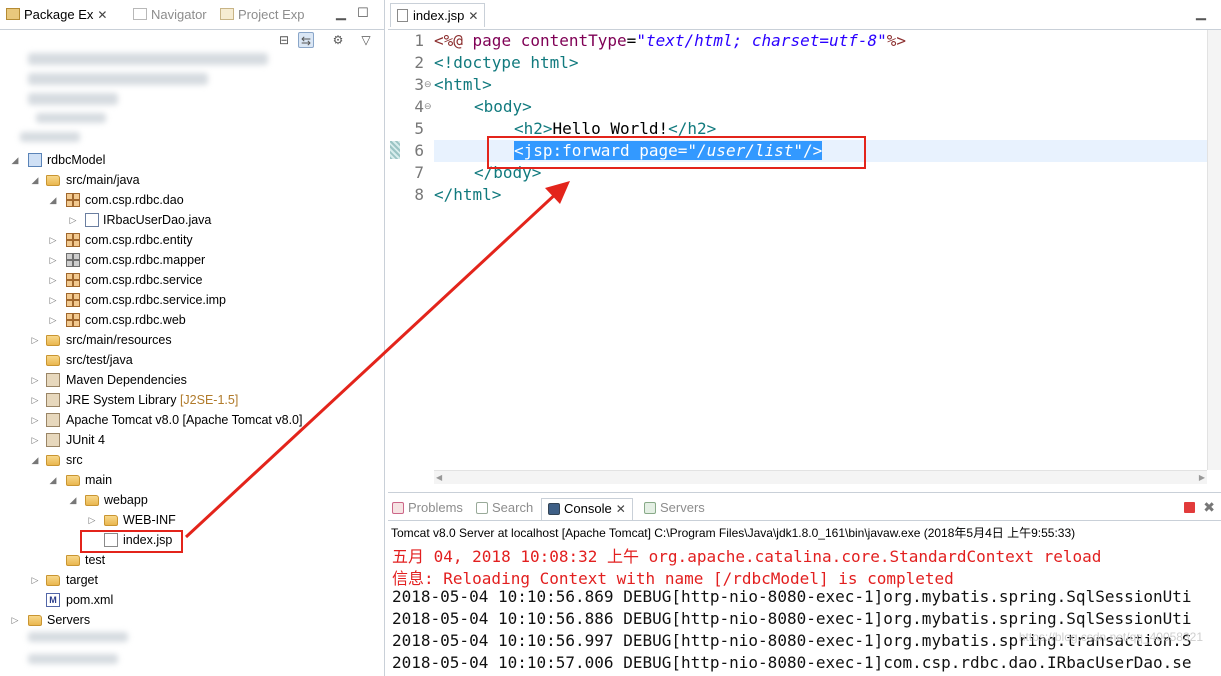 Image resolution: width=1221 pixels, height=676 pixels. Describe the element at coordinates (190, 300) in the screenshot. I see `tree-item-package: ▷ com.csp.rdbc.service.imp` at that location.